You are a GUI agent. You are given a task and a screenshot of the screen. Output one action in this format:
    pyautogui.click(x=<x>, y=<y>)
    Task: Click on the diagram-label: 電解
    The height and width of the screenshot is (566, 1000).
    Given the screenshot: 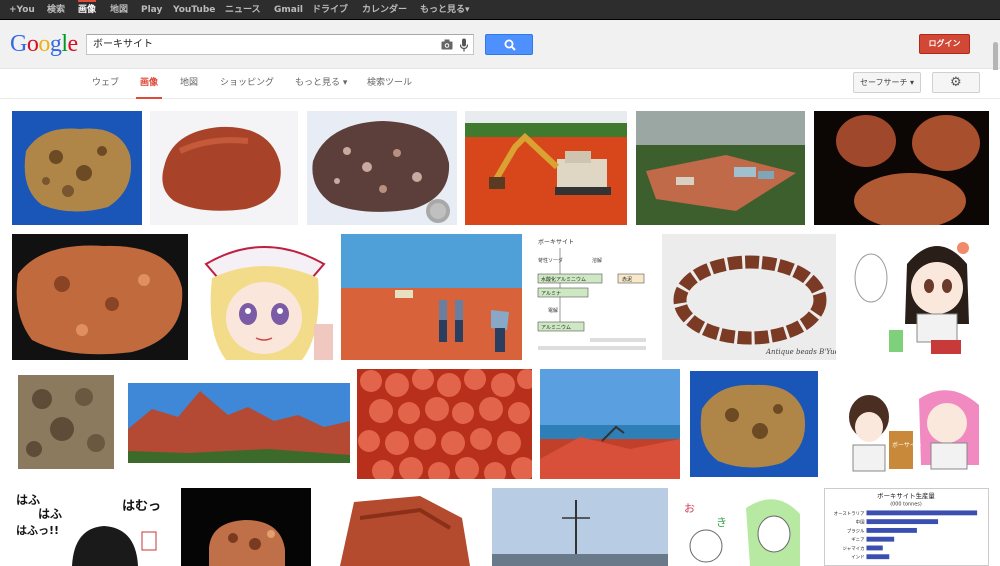 What is the action you would take?
    pyautogui.click(x=553, y=310)
    